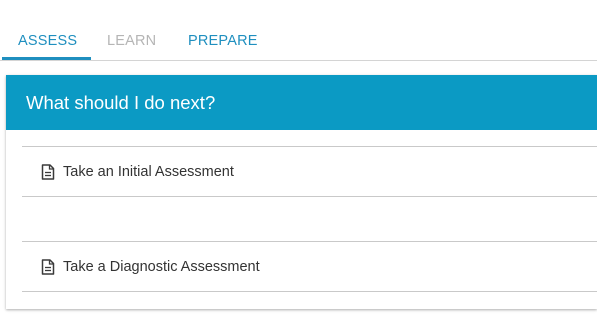 This screenshot has height=316, width=597. What do you see at coordinates (309, 171) in the screenshot?
I see `list-item-initial-assessment: Take an Initial Assessment` at bounding box center [309, 171].